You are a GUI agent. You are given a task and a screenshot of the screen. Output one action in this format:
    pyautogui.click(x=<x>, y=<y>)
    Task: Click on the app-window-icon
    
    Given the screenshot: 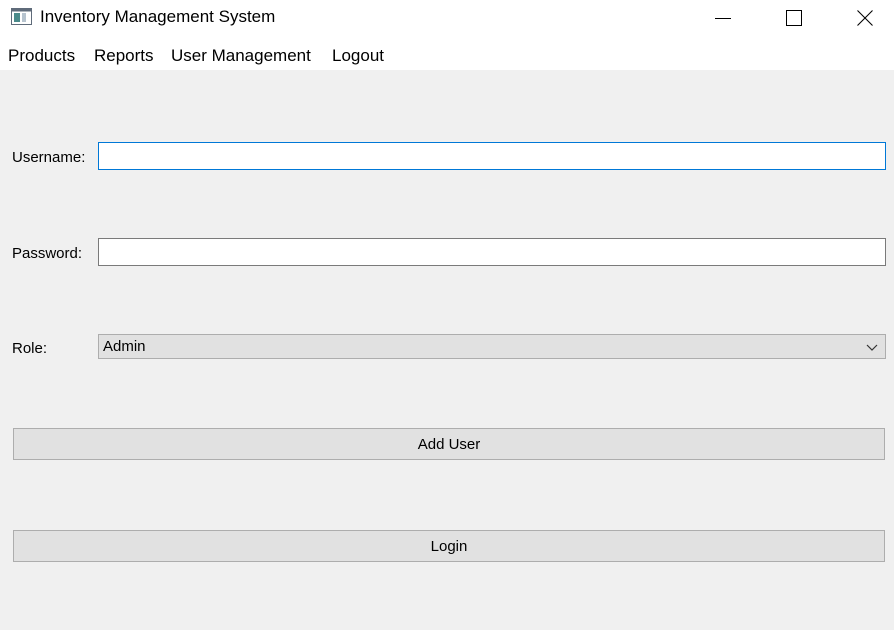 What is the action you would take?
    pyautogui.click(x=21, y=16)
    